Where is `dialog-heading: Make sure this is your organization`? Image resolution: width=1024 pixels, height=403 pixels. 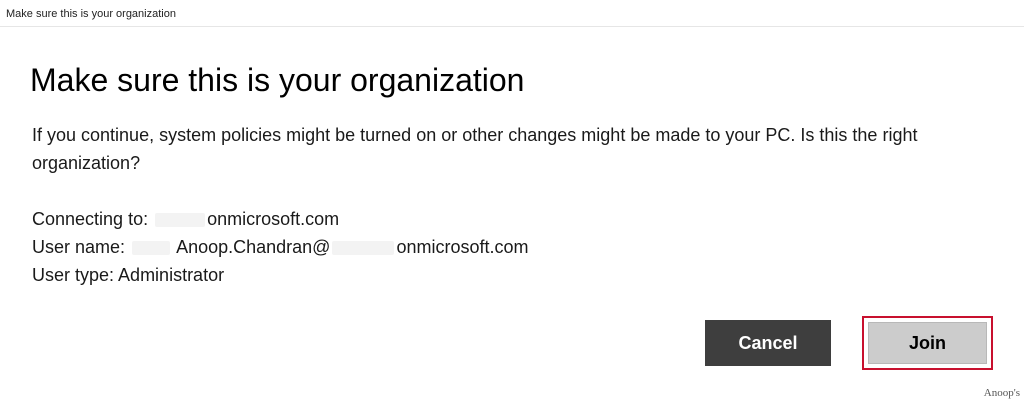
dialog-heading: Make sure this is your organization is located at coordinates (277, 80).